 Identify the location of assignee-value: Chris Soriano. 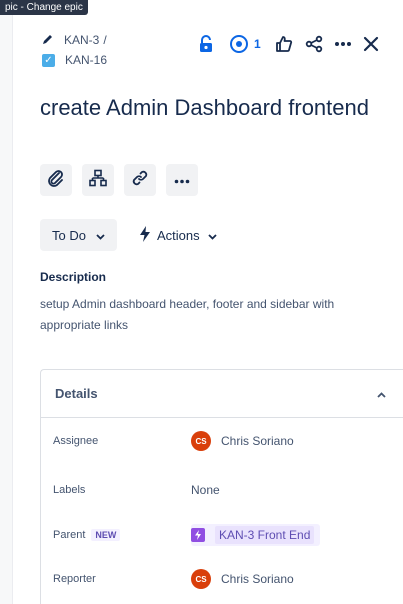
(257, 441).